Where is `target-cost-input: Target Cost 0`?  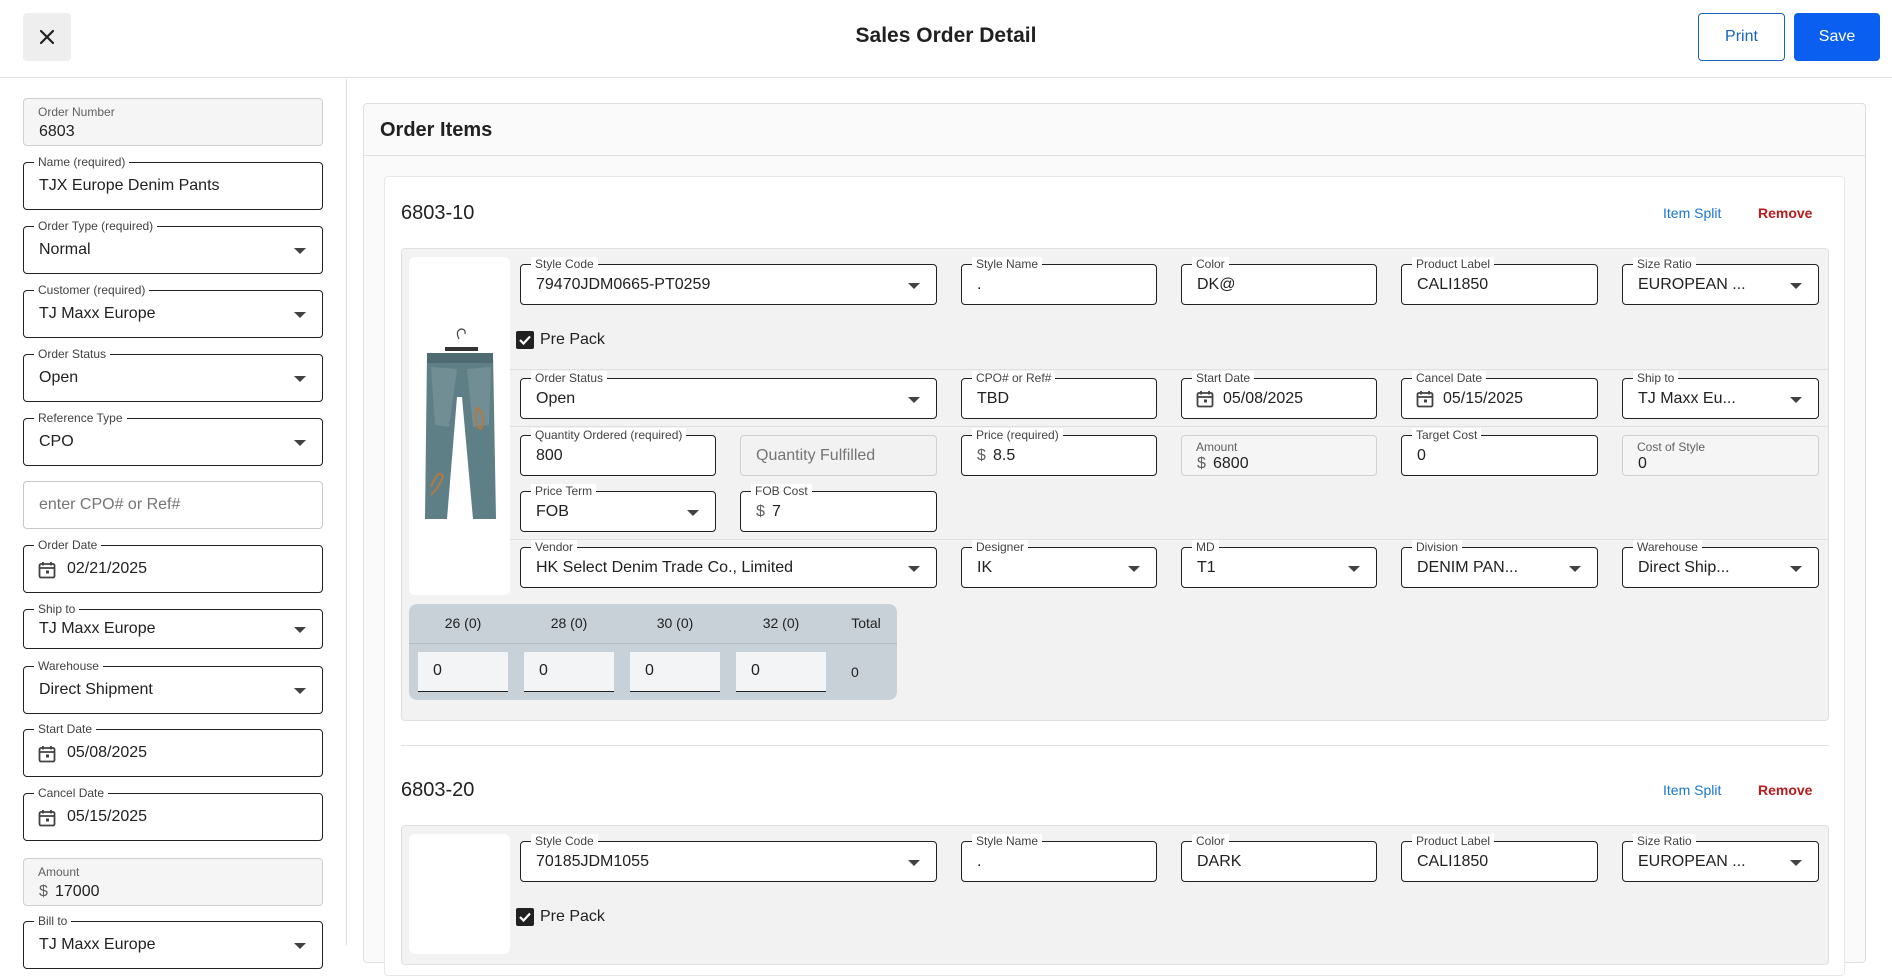 target-cost-input: Target Cost 0 is located at coordinates (1499, 452).